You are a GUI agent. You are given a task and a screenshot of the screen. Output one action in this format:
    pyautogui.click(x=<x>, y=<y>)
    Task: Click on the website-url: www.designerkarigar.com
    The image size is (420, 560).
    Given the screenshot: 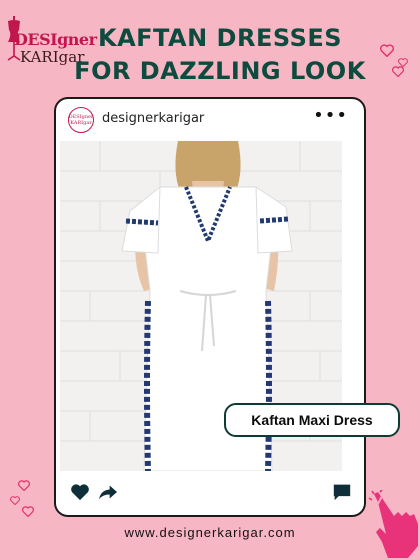 What is the action you would take?
    pyautogui.click(x=210, y=532)
    